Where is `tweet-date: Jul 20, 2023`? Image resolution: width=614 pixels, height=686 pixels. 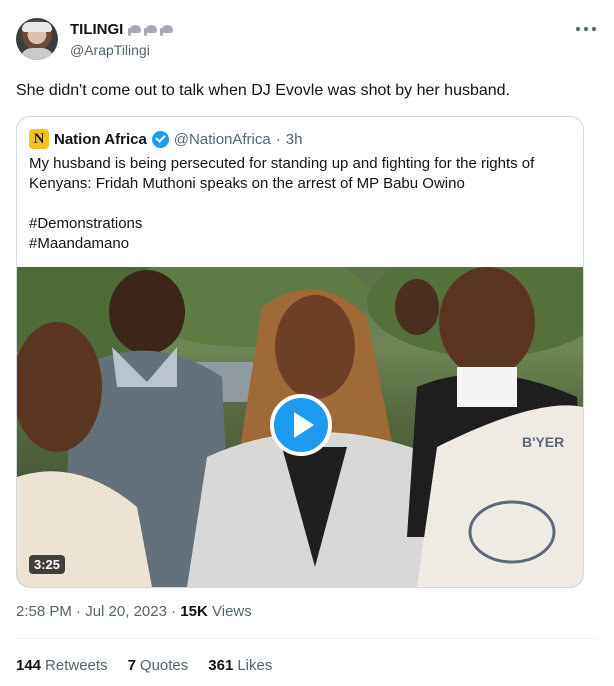 tweet-date: Jul 20, 2023 is located at coordinates (126, 611).